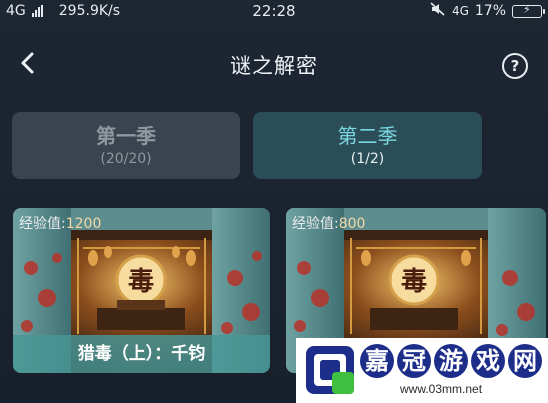  I want to click on watermark-title: 嘉 冠 游 戏 网, so click(451, 361).